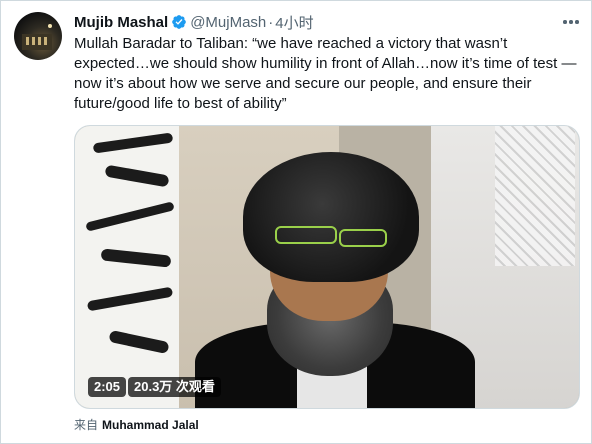  I want to click on display-name: Mujib Mashal, so click(121, 22).